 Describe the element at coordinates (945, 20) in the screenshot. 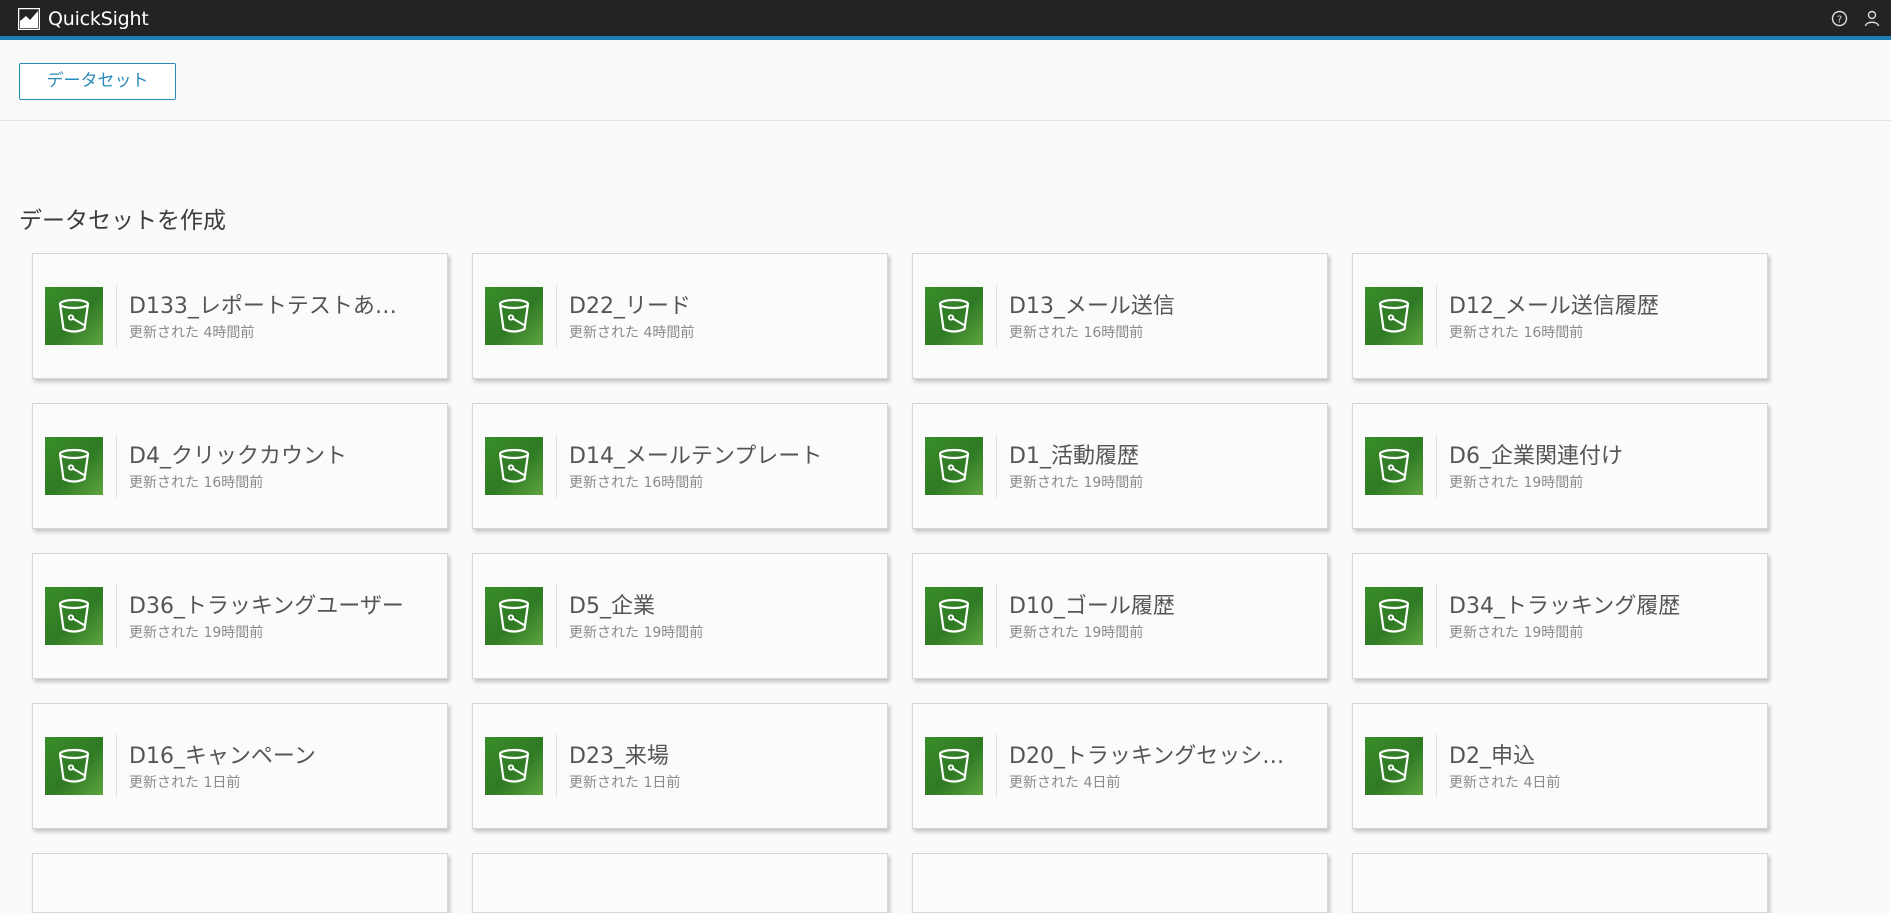

I see `top-navigation-bar: QuickSight ?` at that location.